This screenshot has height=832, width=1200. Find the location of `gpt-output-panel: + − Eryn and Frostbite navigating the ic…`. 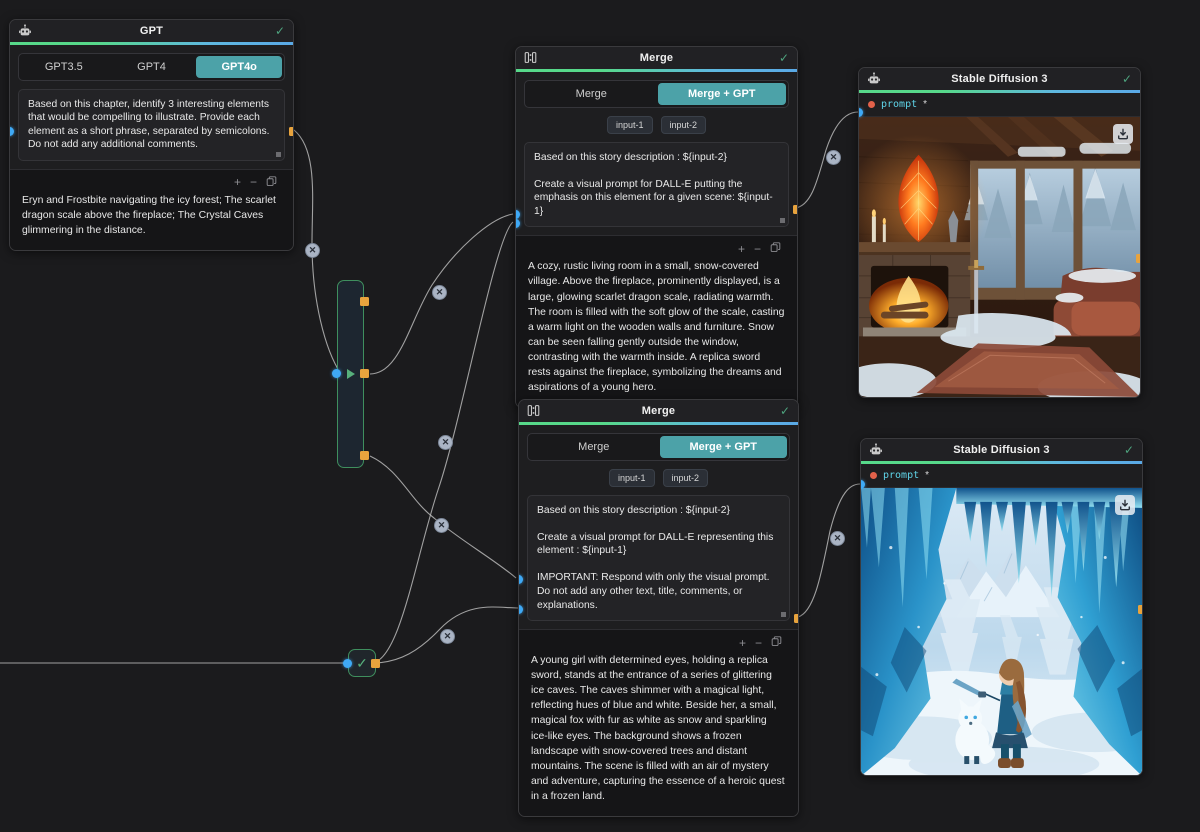

gpt-output-panel: + − Eryn and Frostbite navigating the ic… is located at coordinates (151, 209).